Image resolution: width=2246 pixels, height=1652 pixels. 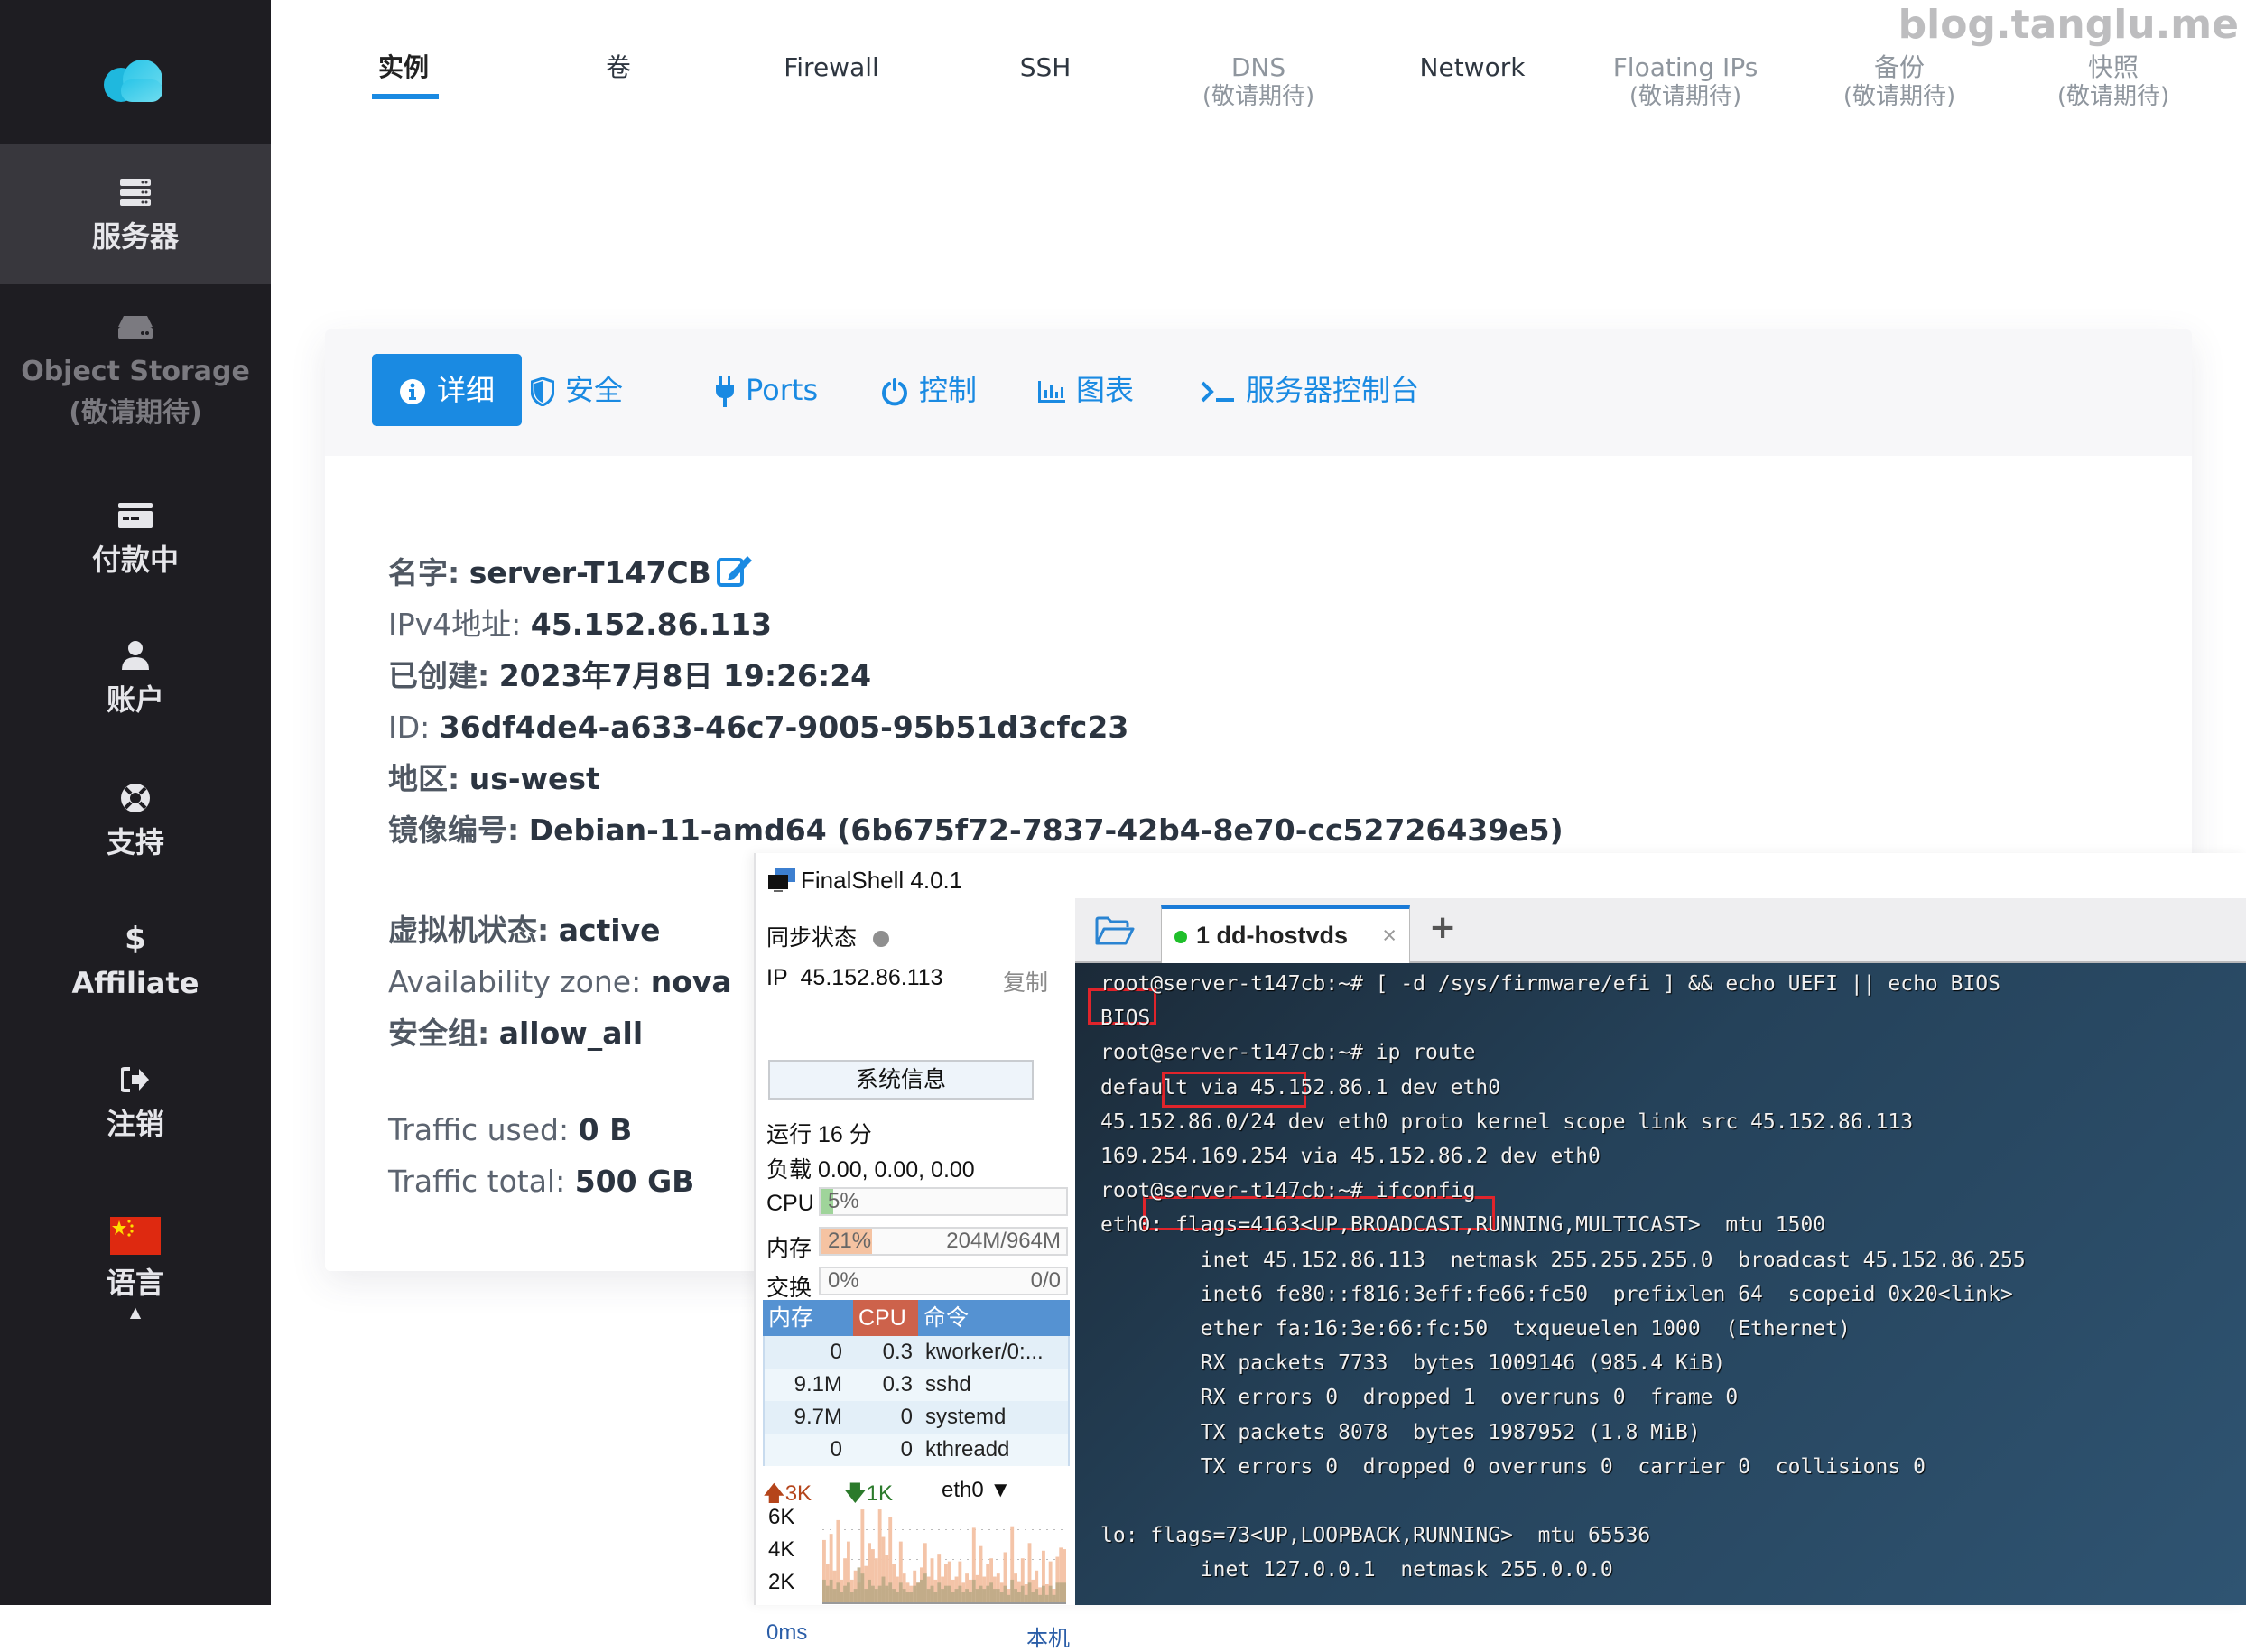 What do you see at coordinates (135, 798) in the screenshot?
I see `life-ring-icon` at bounding box center [135, 798].